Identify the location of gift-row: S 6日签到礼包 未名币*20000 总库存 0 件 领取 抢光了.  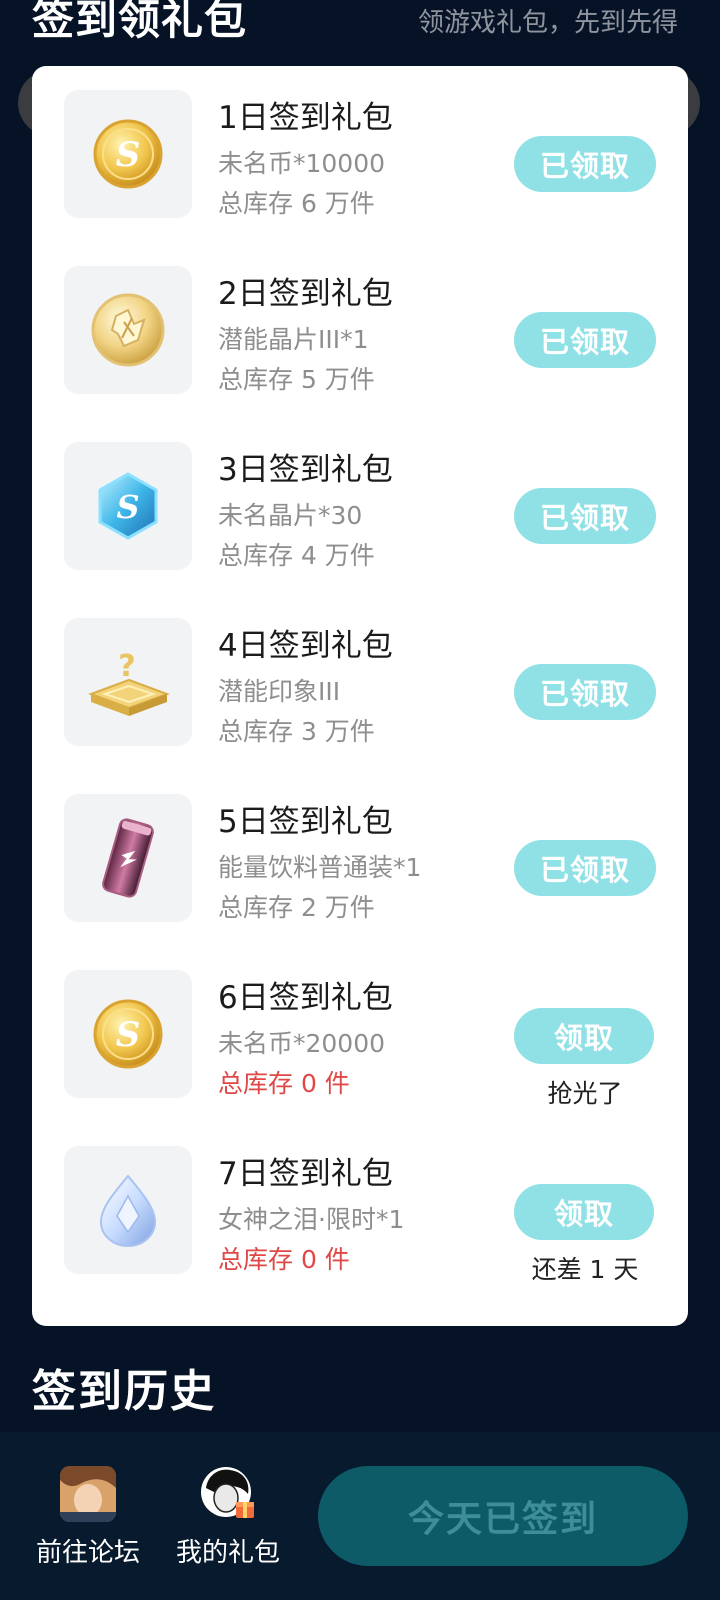
(360, 1027).